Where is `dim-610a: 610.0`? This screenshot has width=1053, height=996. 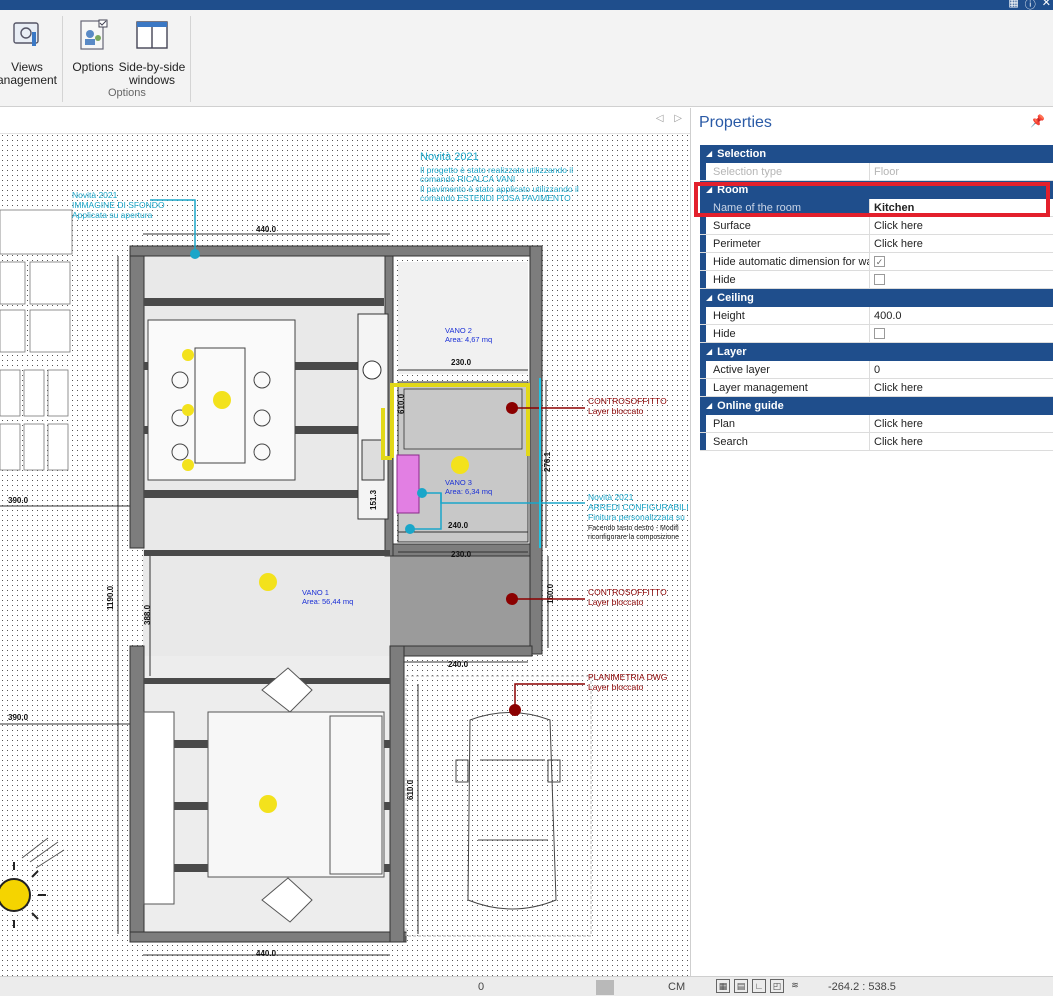
dim-610a: 610.0 is located at coordinates (410, 789).